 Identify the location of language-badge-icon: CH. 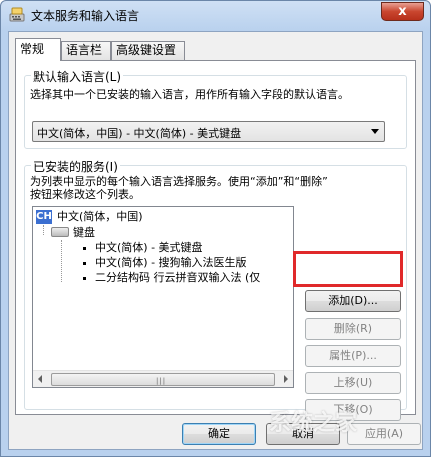
(44, 217).